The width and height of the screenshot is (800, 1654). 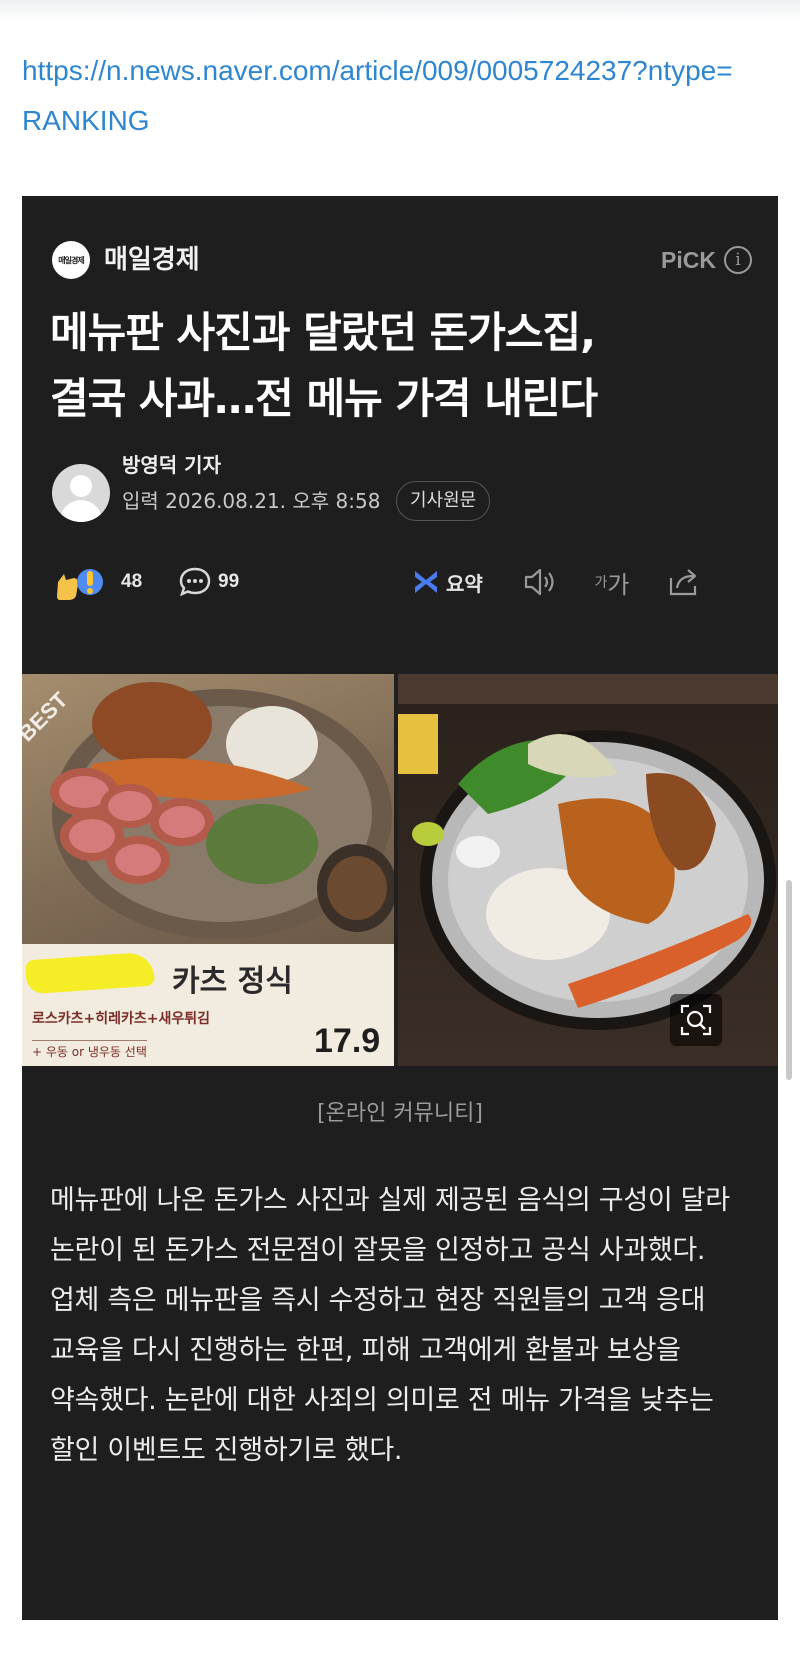 What do you see at coordinates (84, 582) in the screenshot?
I see `reaction-icon` at bounding box center [84, 582].